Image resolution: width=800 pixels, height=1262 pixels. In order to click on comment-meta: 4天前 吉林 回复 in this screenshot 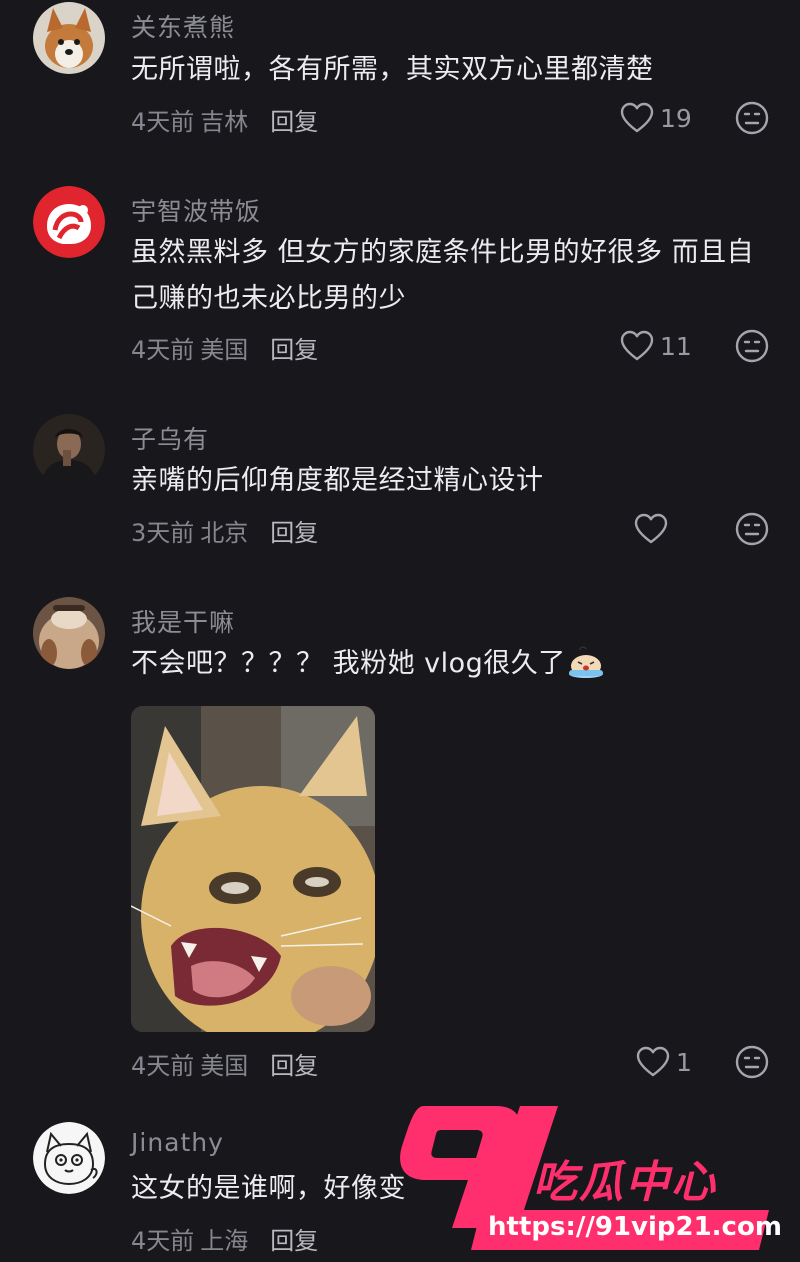, I will do `click(224, 119)`.